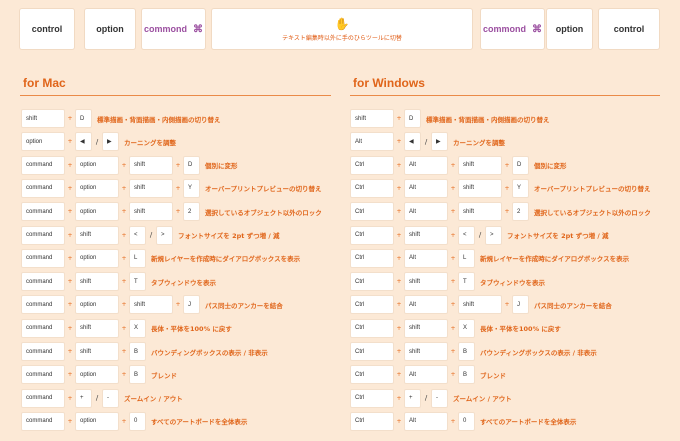  What do you see at coordinates (137, 328) in the screenshot?
I see `key-cap: X` at bounding box center [137, 328].